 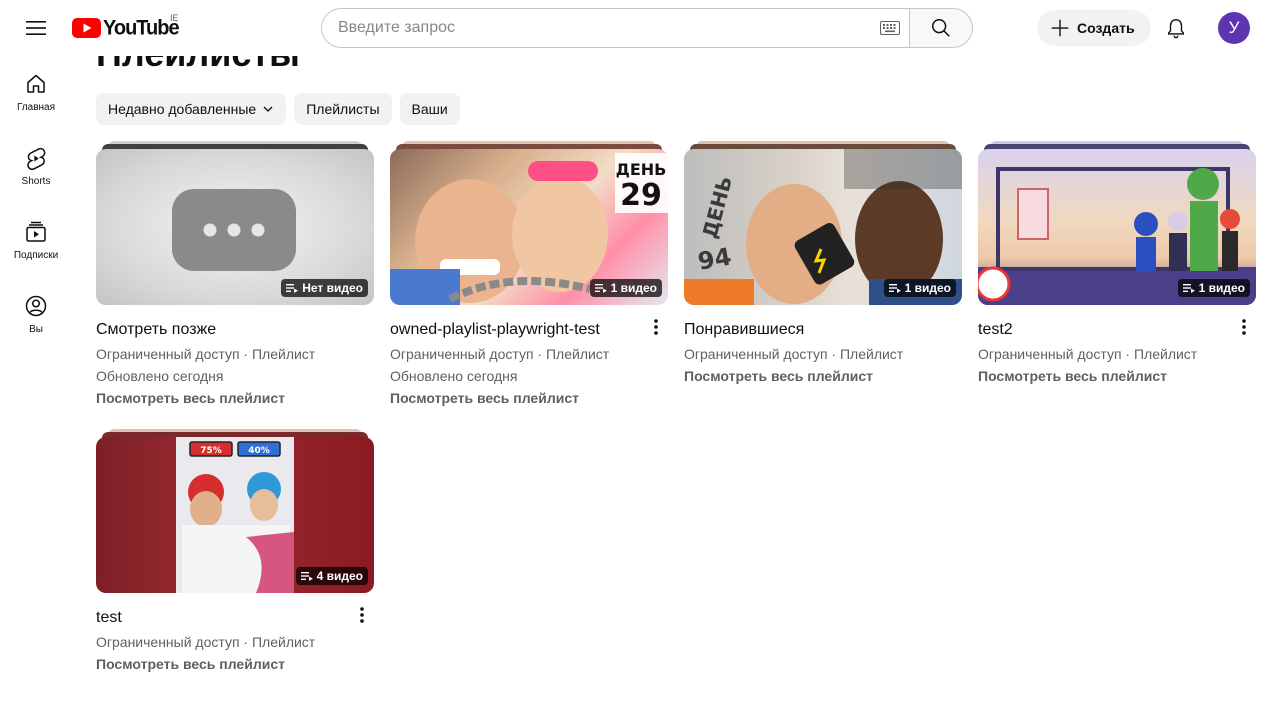 I want to click on sidebar-item-you: Вы, so click(x=36, y=315).